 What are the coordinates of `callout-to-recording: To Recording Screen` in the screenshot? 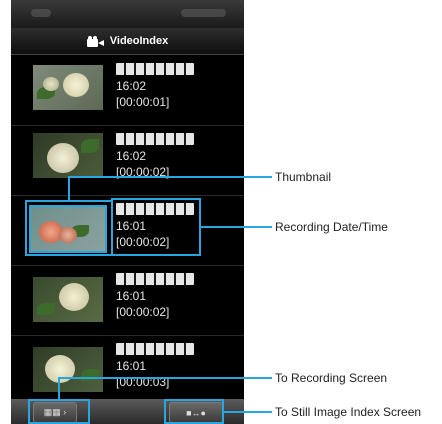 It's located at (331, 378).